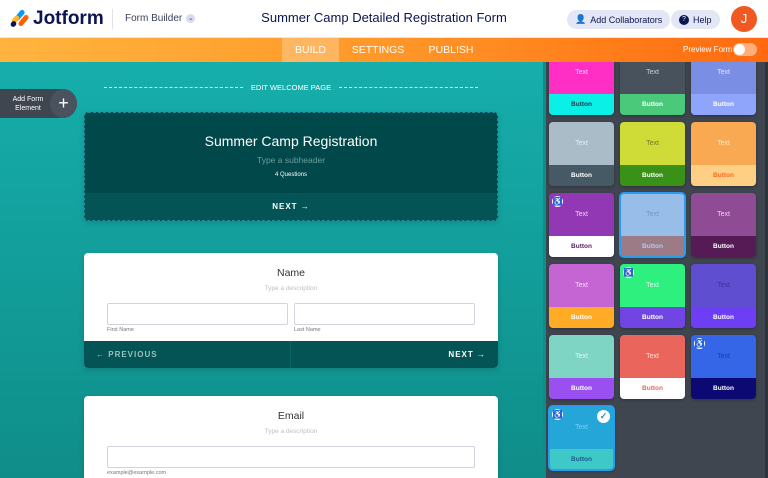  I want to click on welcome-next-button: NEXT →, so click(291, 206).